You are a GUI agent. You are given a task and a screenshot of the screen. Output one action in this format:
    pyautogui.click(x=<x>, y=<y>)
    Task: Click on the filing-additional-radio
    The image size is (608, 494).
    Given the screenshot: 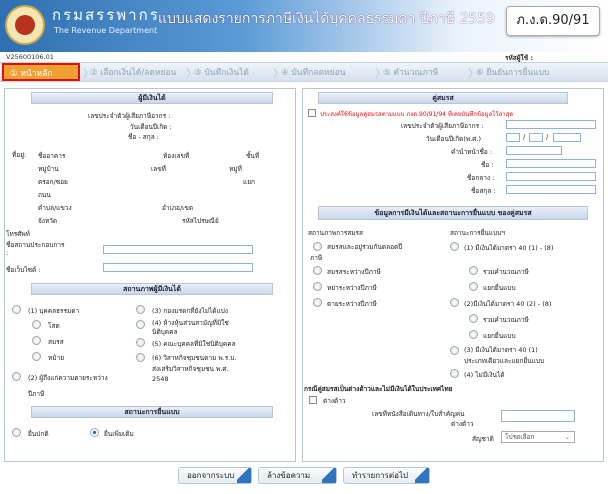 What is the action you would take?
    pyautogui.click(x=94, y=432)
    